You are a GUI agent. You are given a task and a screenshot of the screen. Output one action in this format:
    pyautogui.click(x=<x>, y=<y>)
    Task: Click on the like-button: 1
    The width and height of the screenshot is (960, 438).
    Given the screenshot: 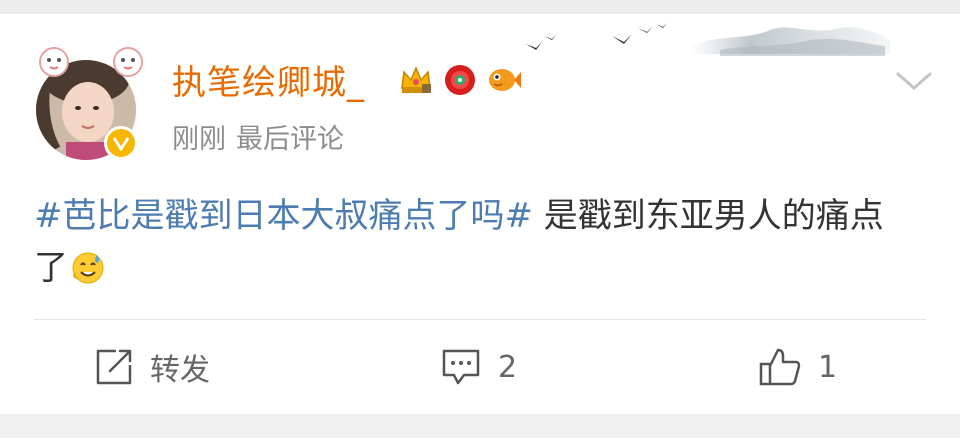 What is the action you would take?
    pyautogui.click(x=797, y=367)
    